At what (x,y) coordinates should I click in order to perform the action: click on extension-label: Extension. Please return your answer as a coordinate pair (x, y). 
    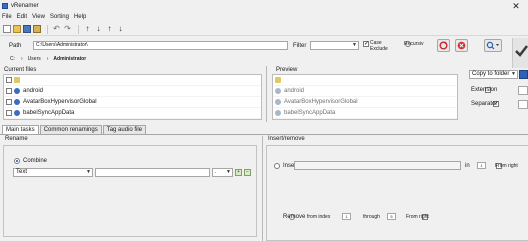
    Looking at the image, I should click on (484, 90).